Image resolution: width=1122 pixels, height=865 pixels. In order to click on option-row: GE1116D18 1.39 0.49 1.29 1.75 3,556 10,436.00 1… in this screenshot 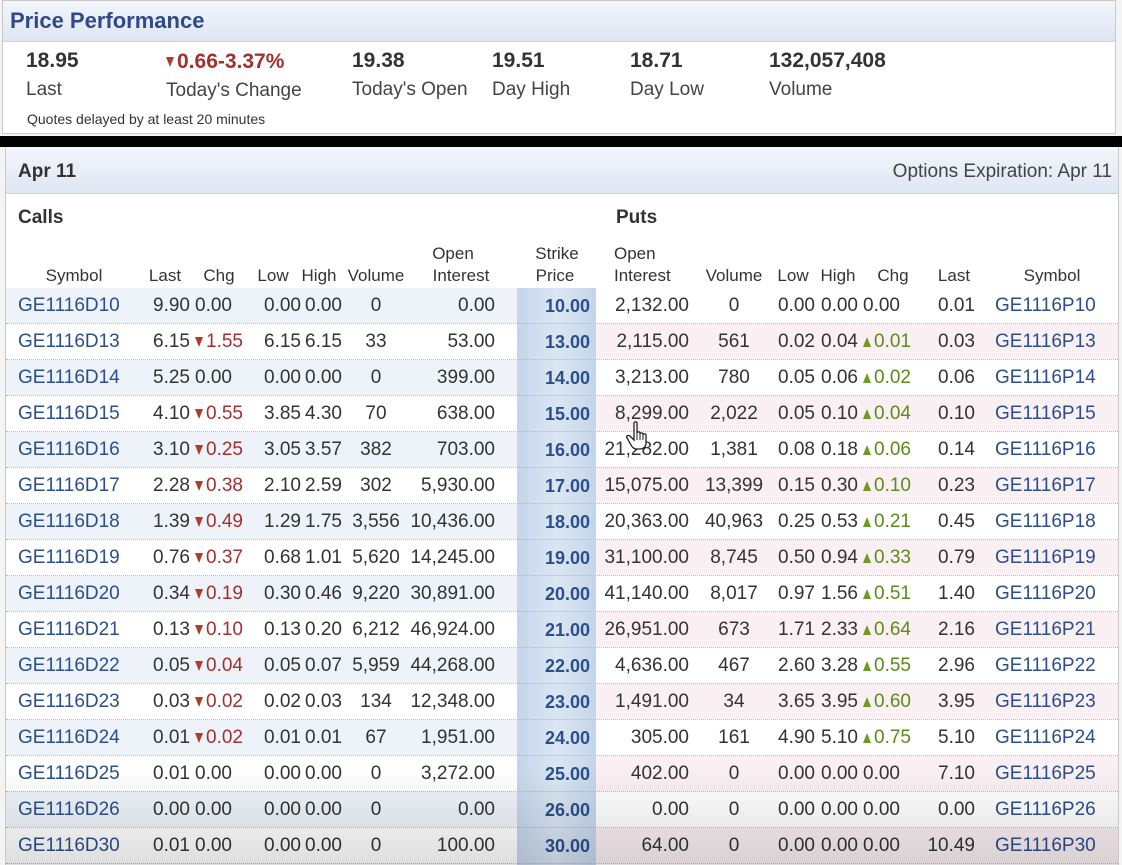, I will do `click(562, 522)`.